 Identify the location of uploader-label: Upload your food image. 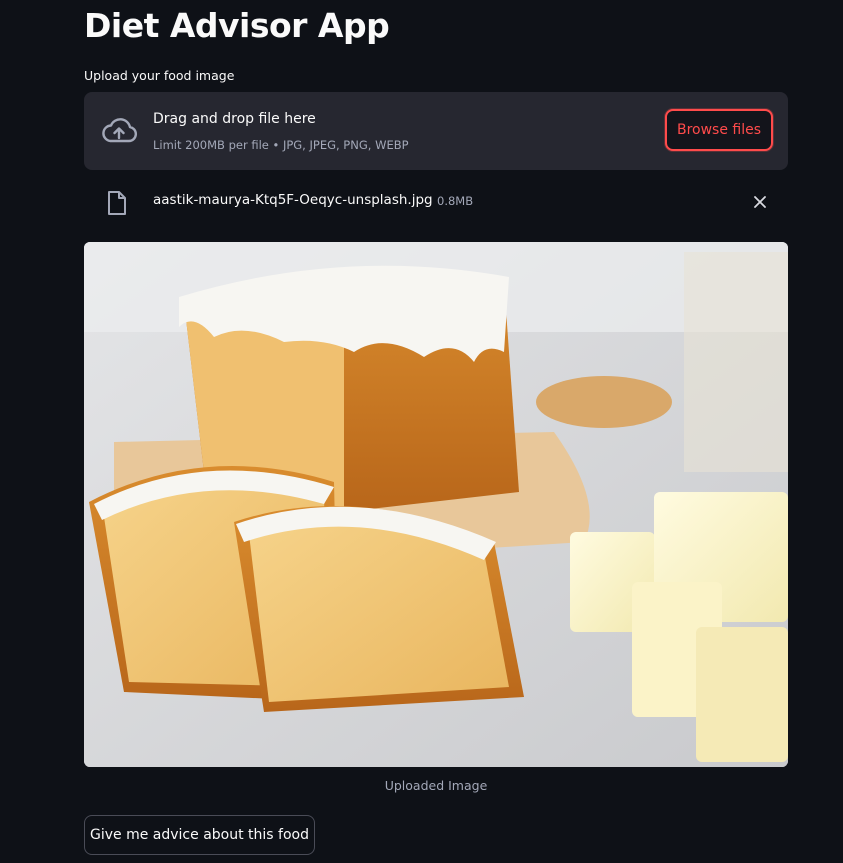
(159, 75).